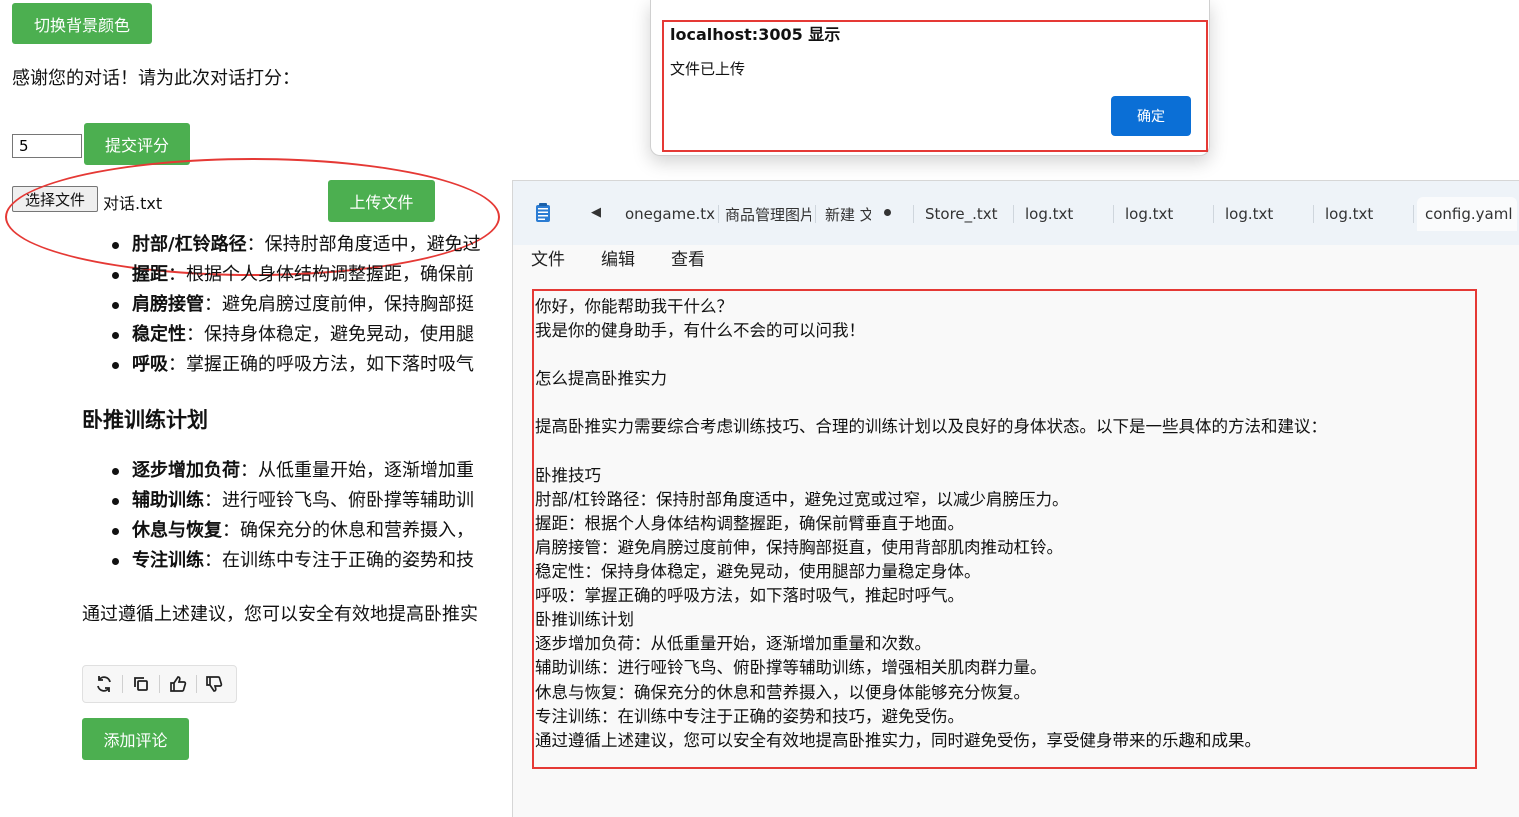 Image resolution: width=1519 pixels, height=817 pixels. I want to click on rating-input, so click(47, 146).